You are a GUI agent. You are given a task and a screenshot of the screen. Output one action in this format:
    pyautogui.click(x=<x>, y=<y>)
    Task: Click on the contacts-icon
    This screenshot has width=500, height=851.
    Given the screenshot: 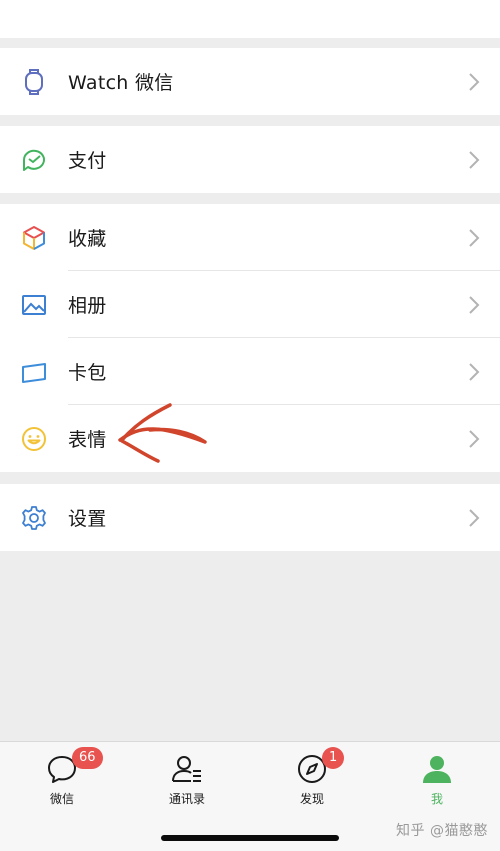 What is the action you would take?
    pyautogui.click(x=186, y=769)
    